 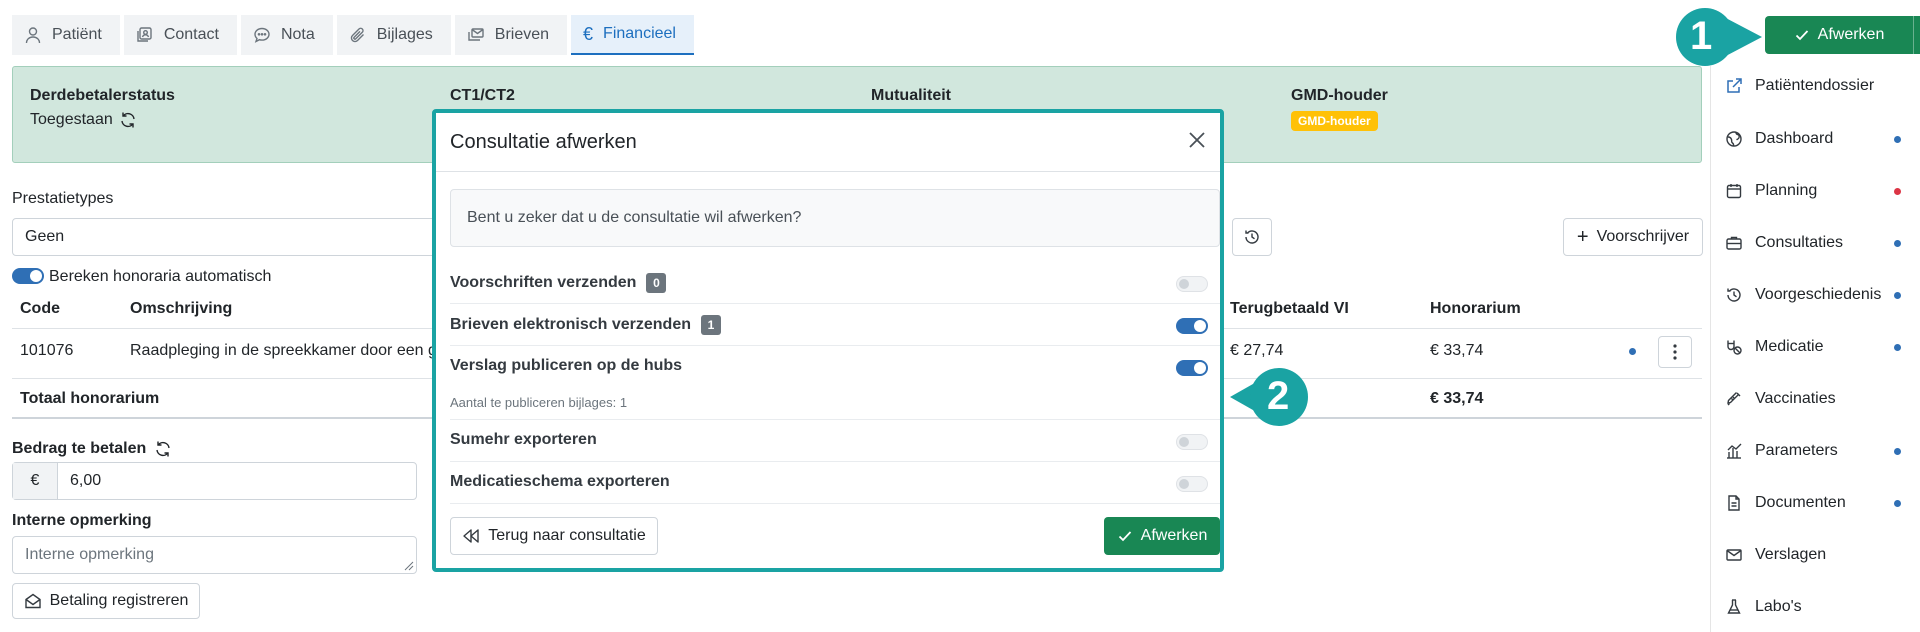 What do you see at coordinates (511, 35) in the screenshot?
I see `tab-brieven: Brieven` at bounding box center [511, 35].